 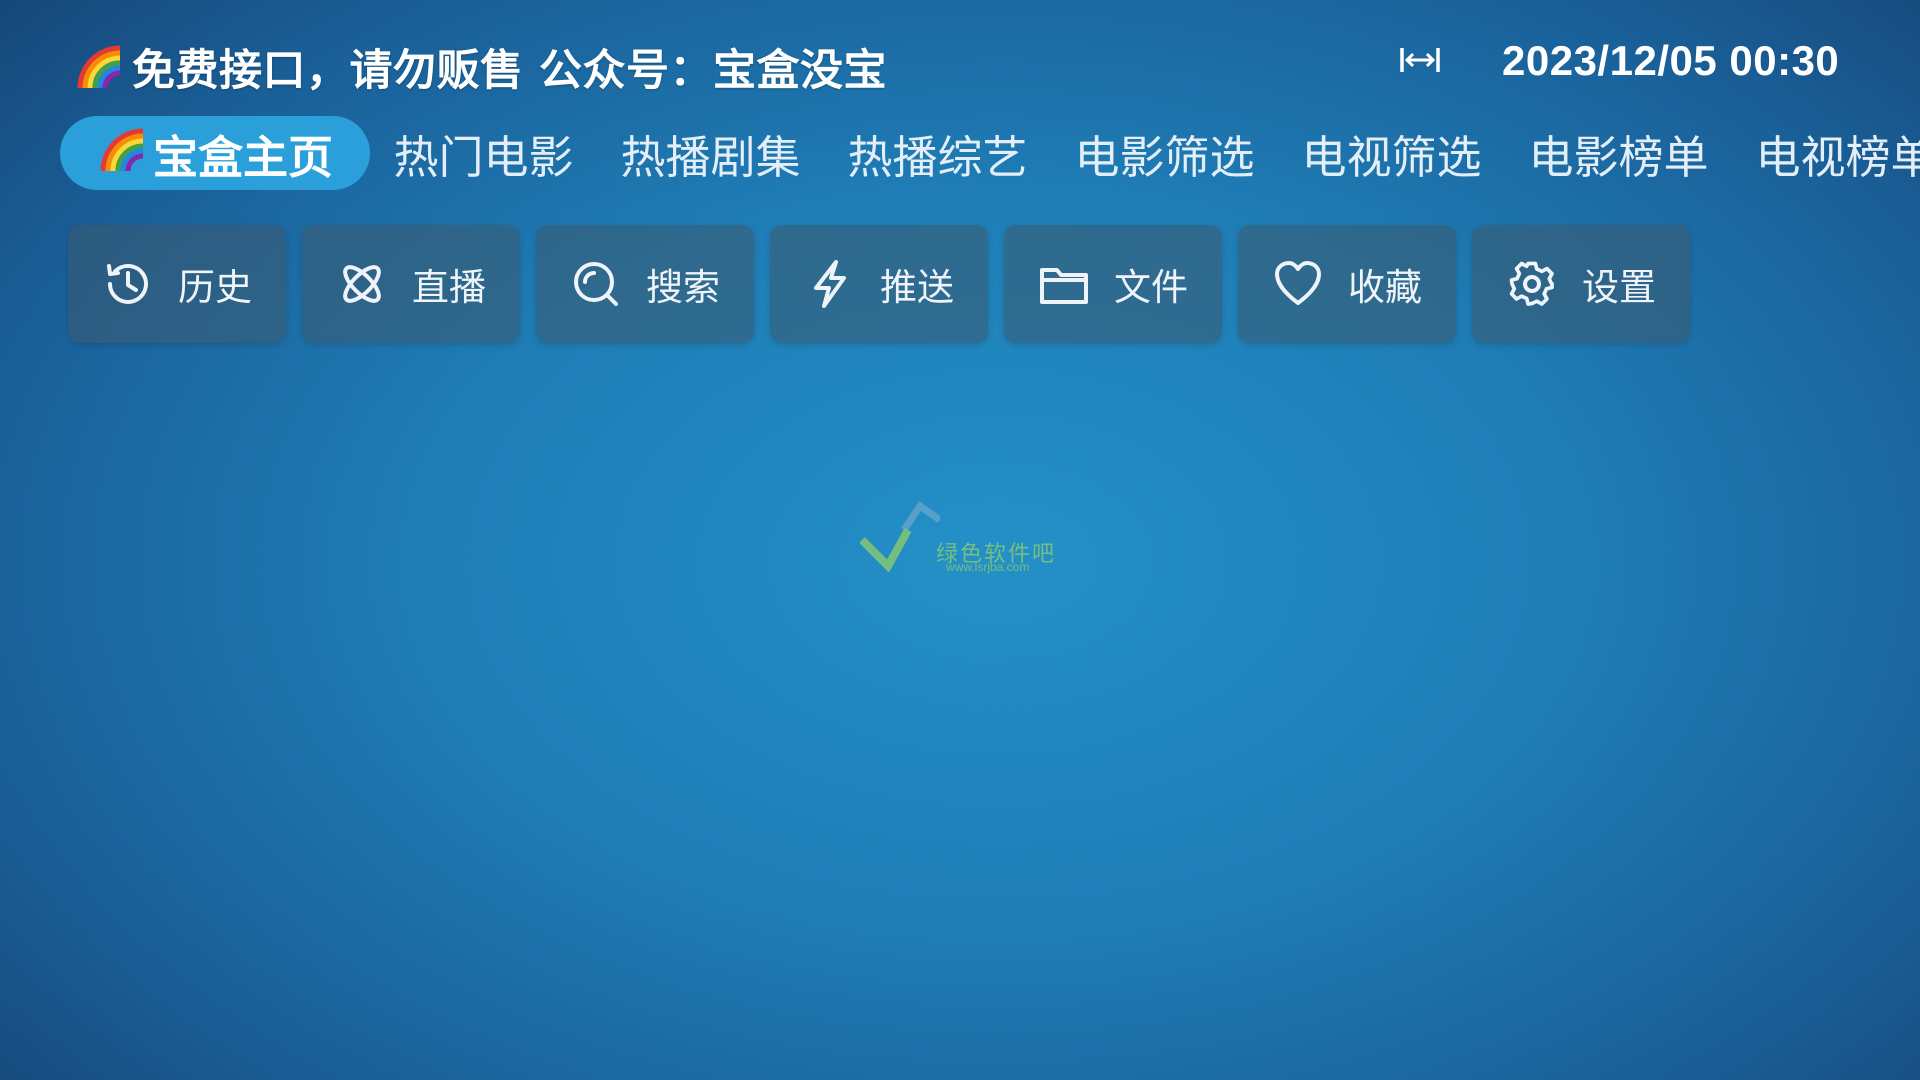 I want to click on push-button: 推送, so click(x=879, y=284).